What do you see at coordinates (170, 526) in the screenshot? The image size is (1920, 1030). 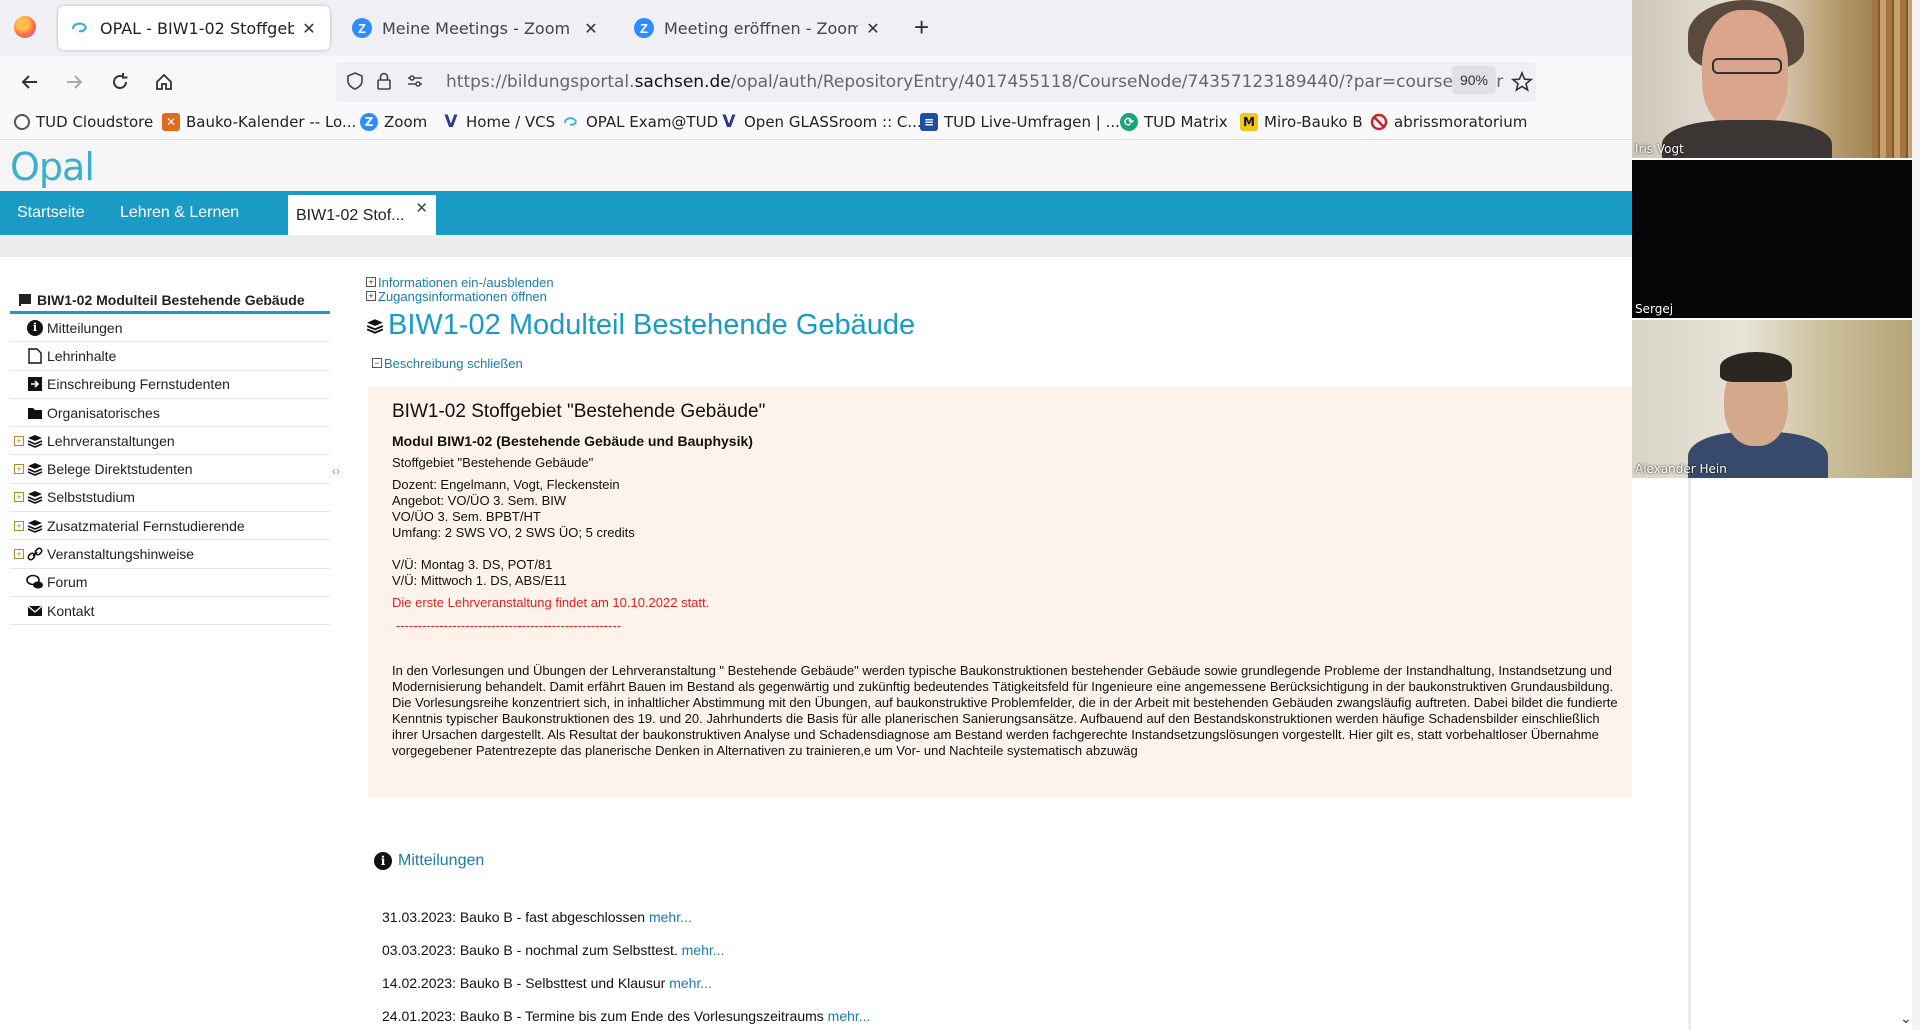 I see `sidebar-item-zusatzmaterial: + Zusatzmaterial Fernstudierende` at bounding box center [170, 526].